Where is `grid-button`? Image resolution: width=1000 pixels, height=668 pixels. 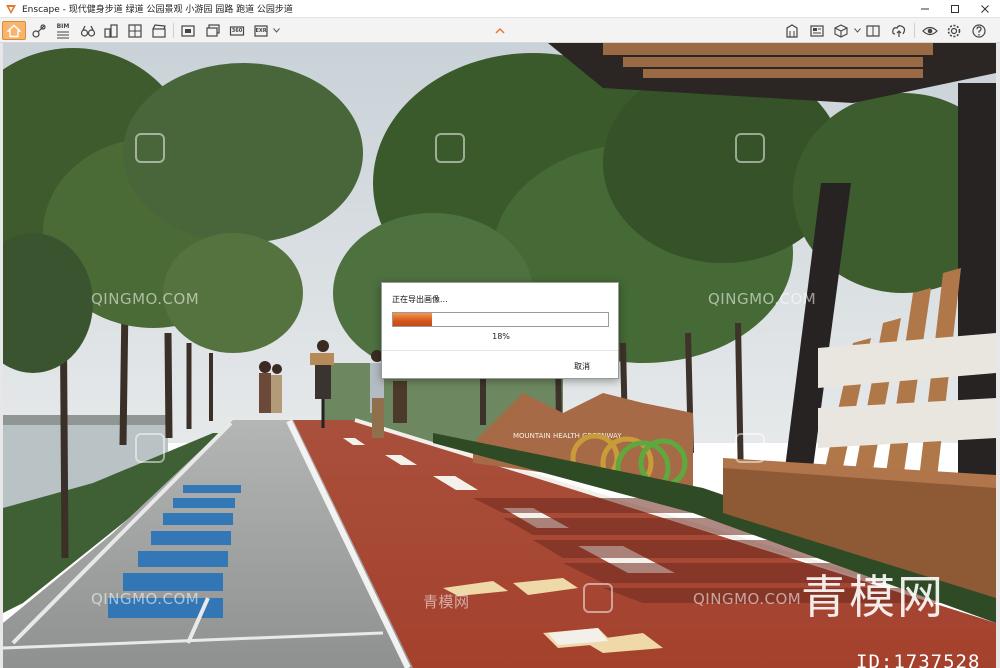 grid-button is located at coordinates (135, 30).